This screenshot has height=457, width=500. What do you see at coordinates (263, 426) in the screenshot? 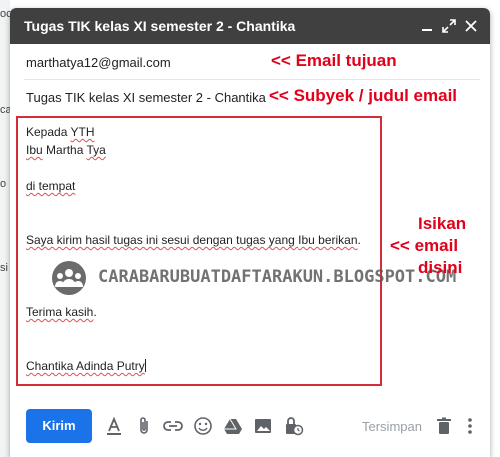
I see `photo-icon` at bounding box center [263, 426].